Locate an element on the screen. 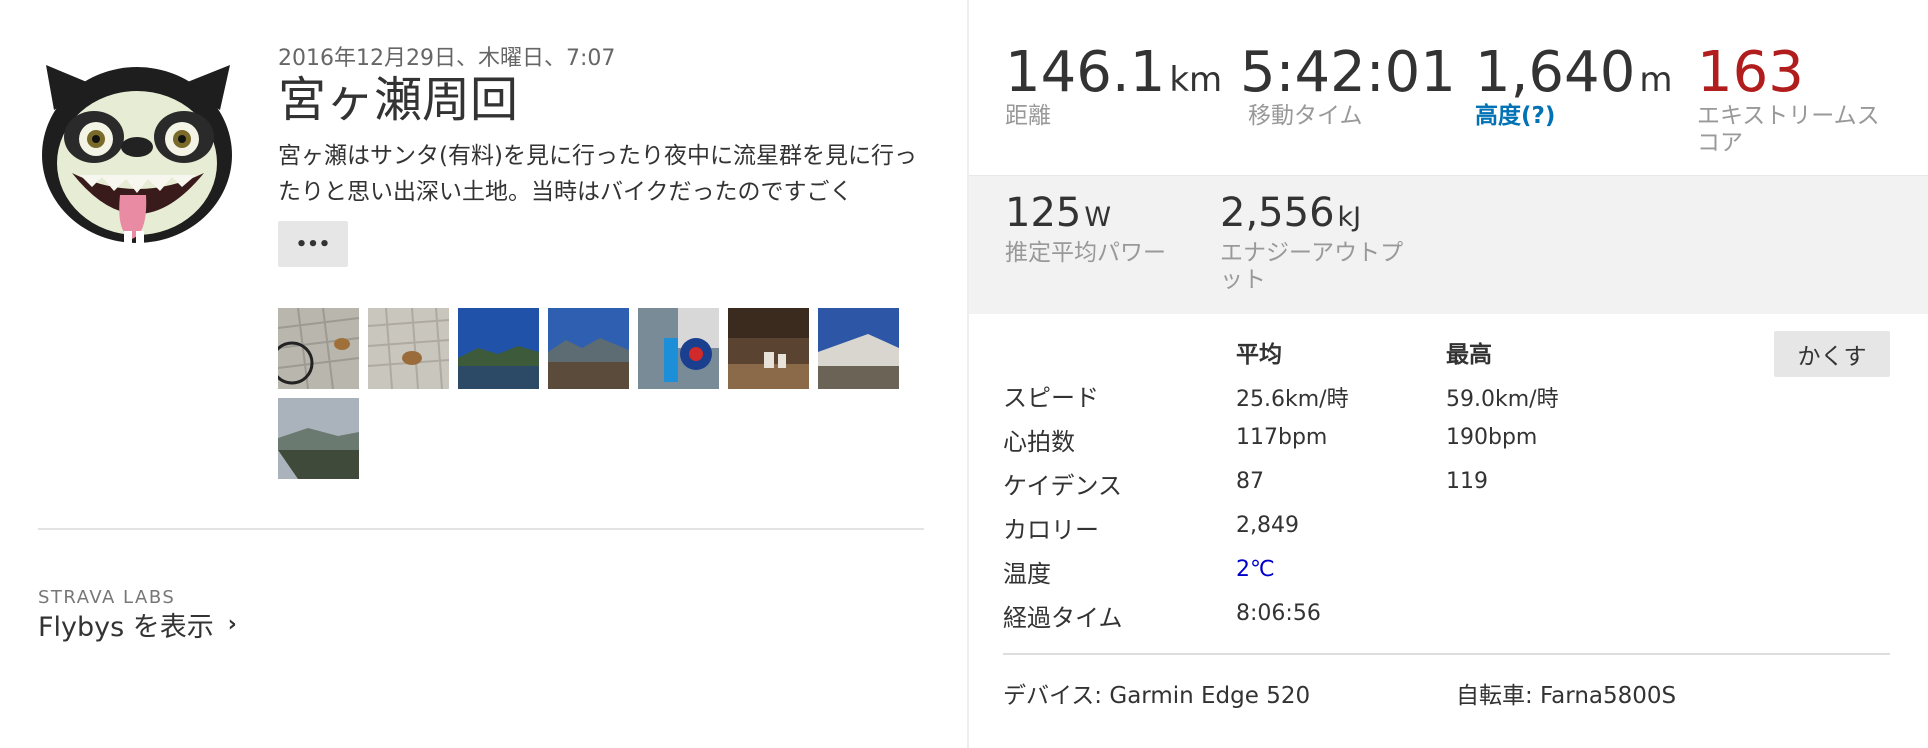  cadence-average: 87 is located at coordinates (1250, 481).